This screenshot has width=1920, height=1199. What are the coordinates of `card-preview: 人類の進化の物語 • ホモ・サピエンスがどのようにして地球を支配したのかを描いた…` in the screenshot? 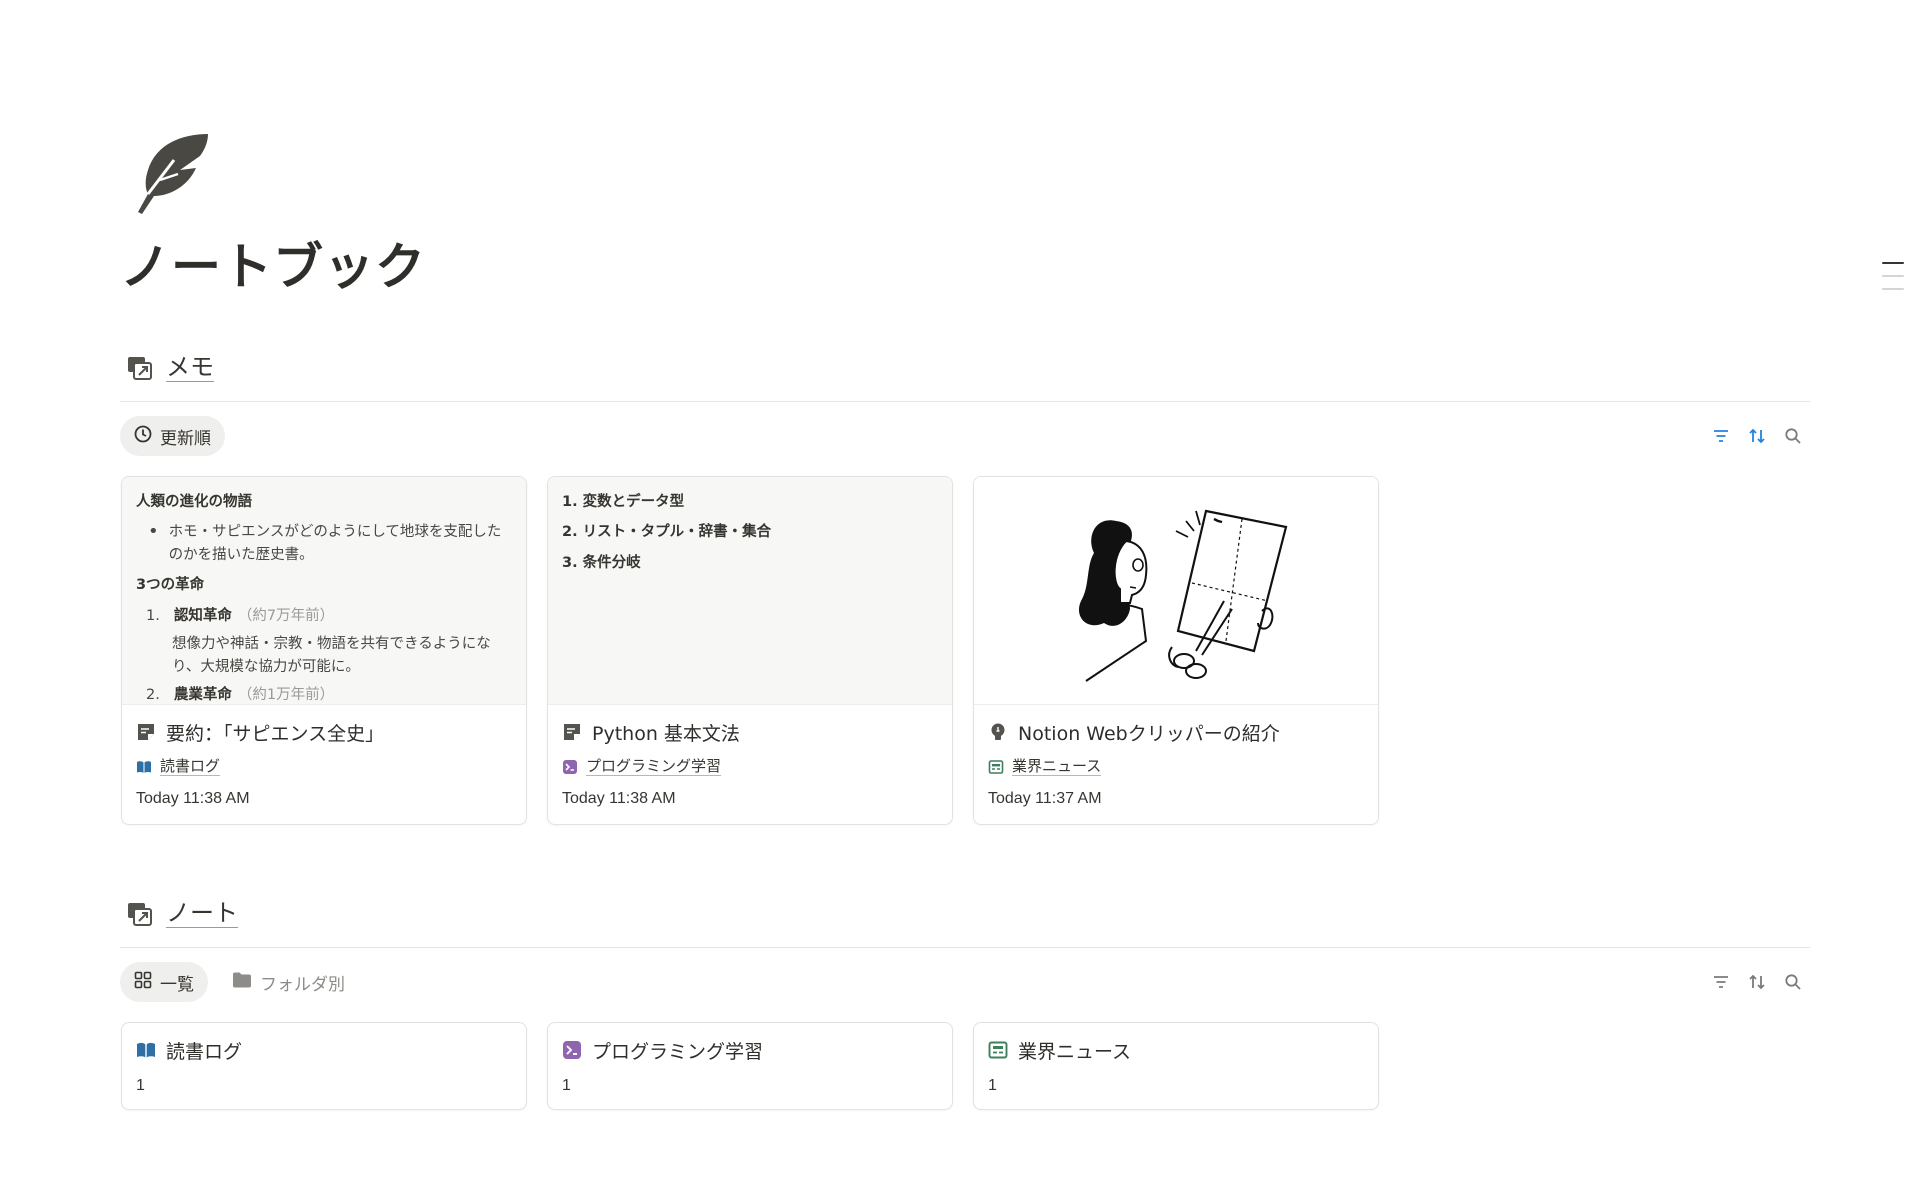 It's located at (324, 591).